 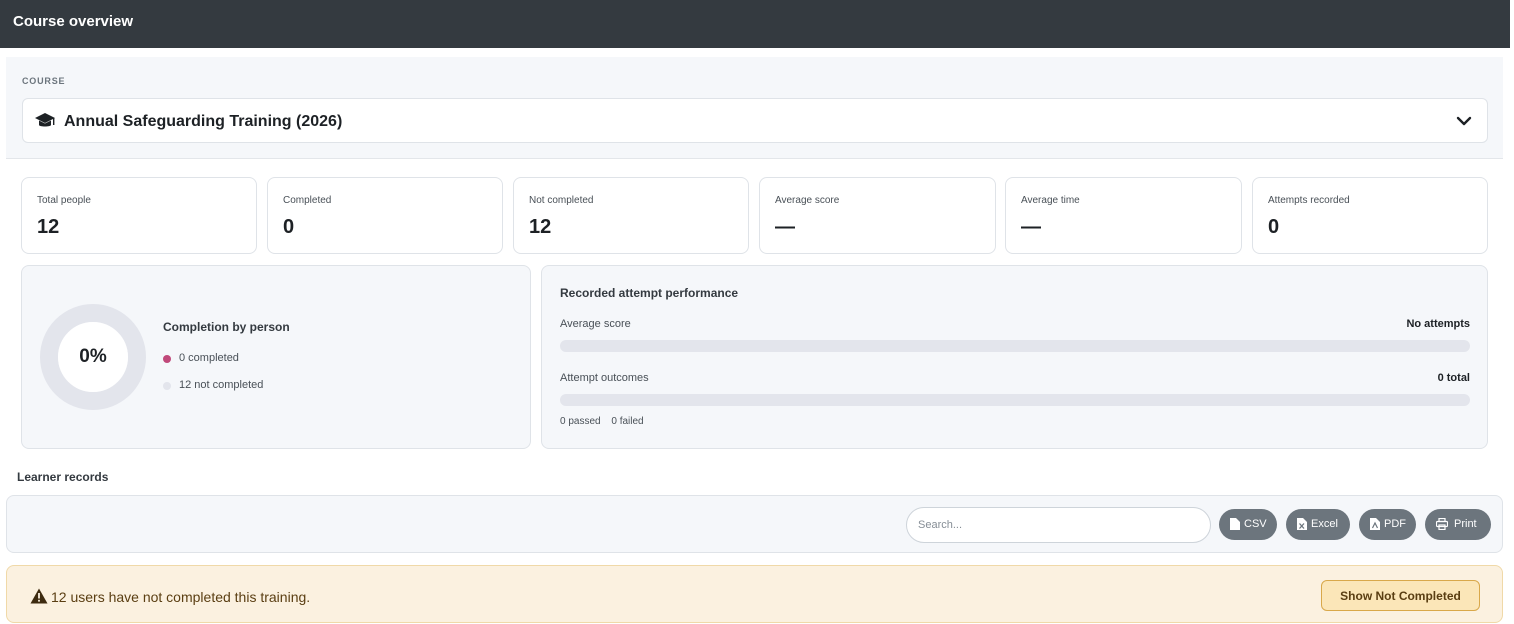 I want to click on attempt-outcomes-label: Attempt outcomes, so click(x=604, y=378).